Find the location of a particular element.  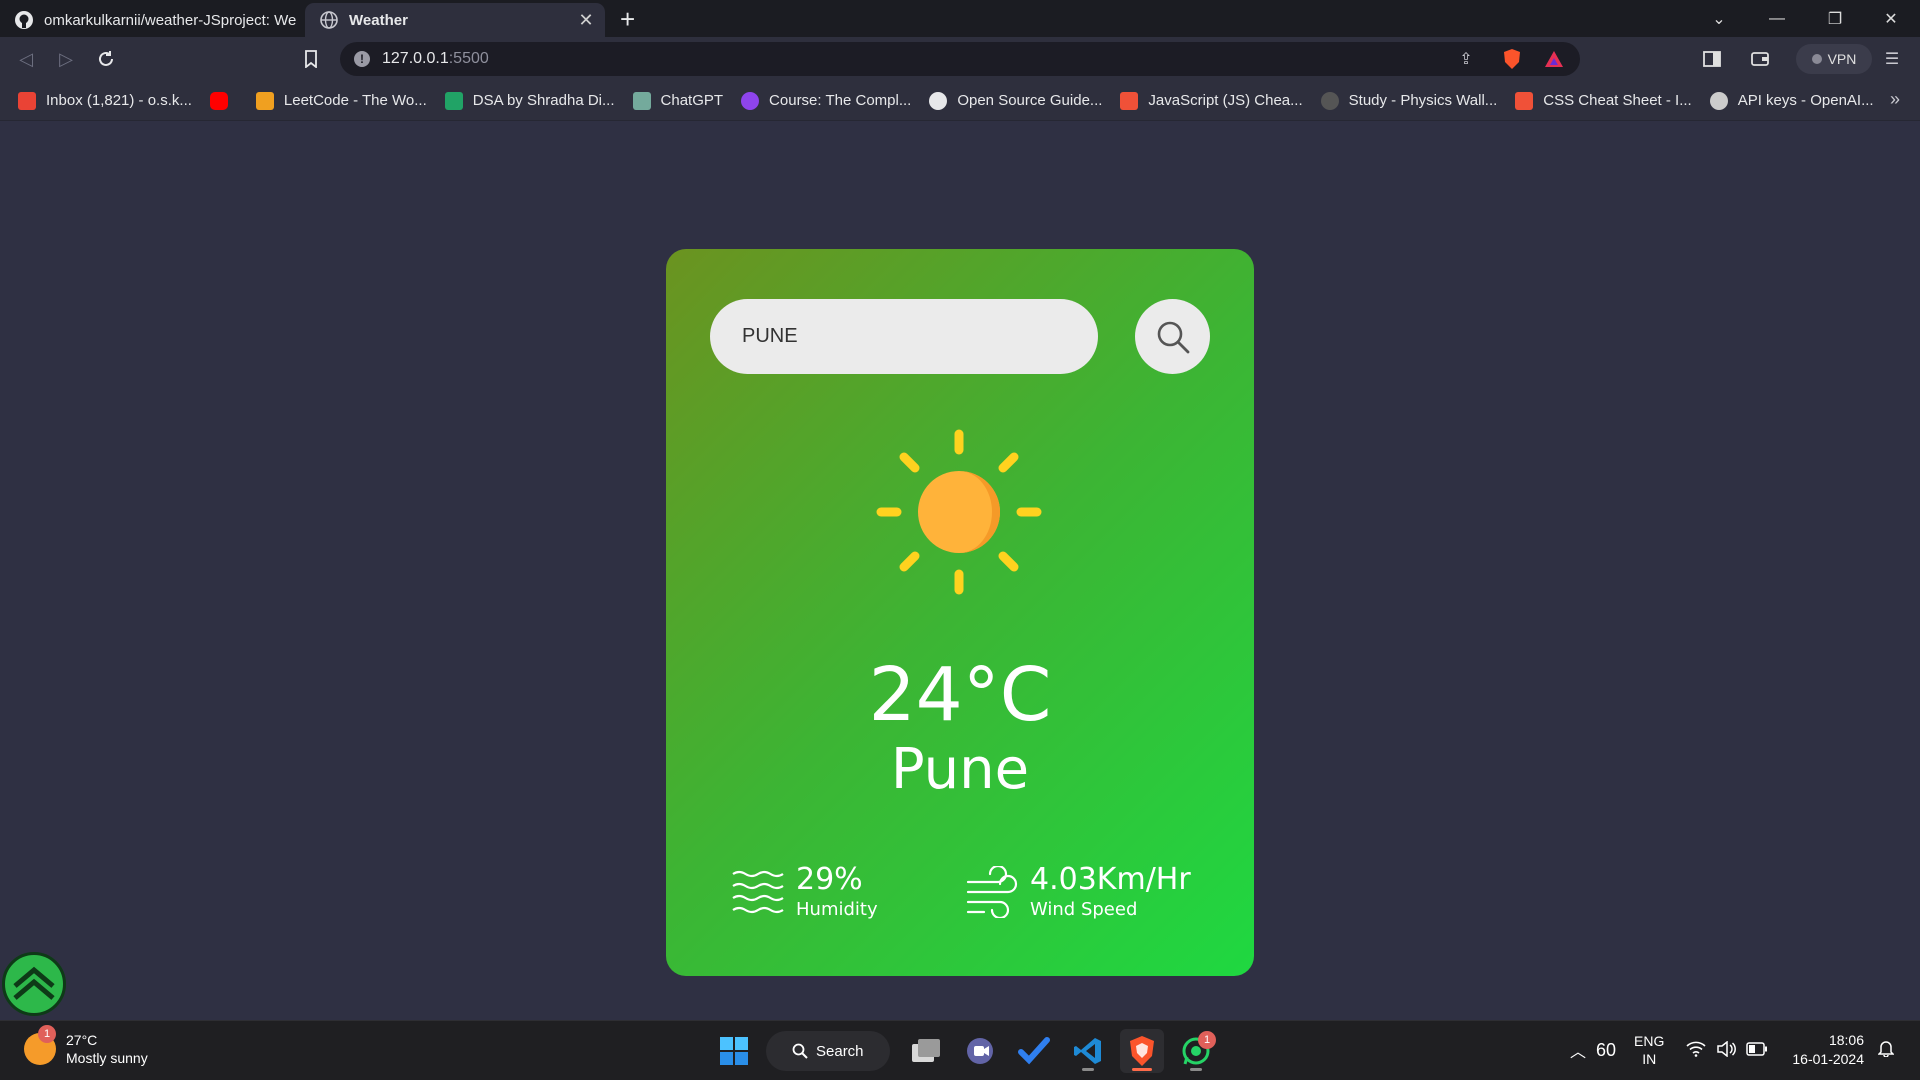

city-search-input is located at coordinates (904, 336).